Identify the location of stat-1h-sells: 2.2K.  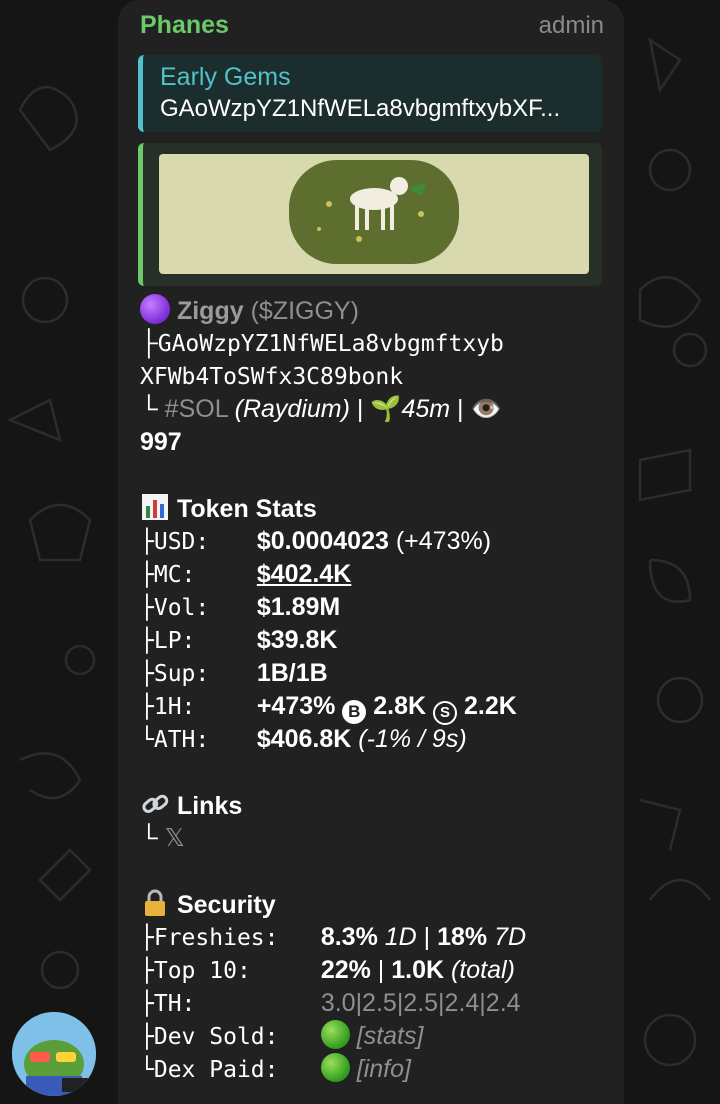
(490, 706).